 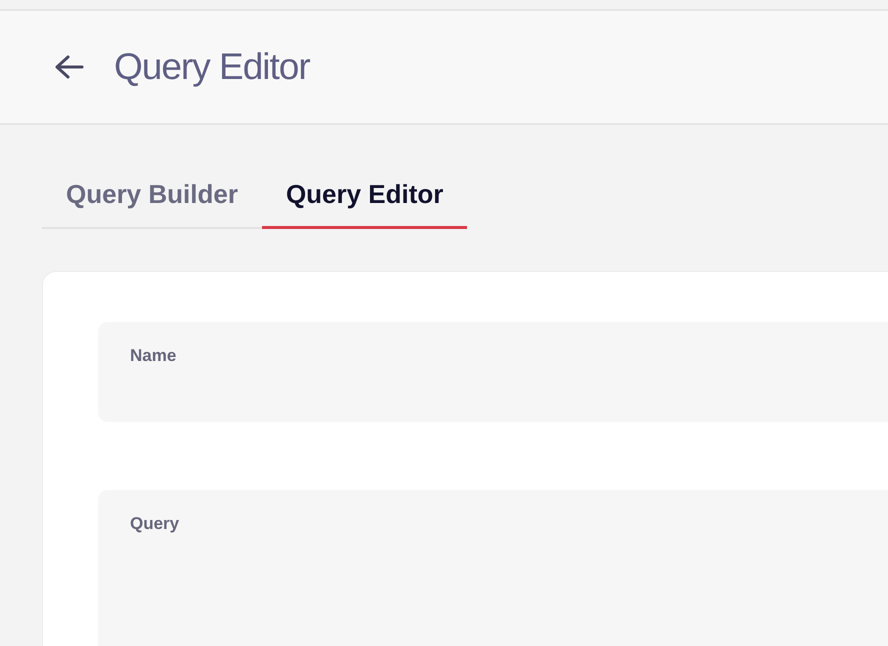 What do you see at coordinates (365, 198) in the screenshot?
I see `tab: Query Editor` at bounding box center [365, 198].